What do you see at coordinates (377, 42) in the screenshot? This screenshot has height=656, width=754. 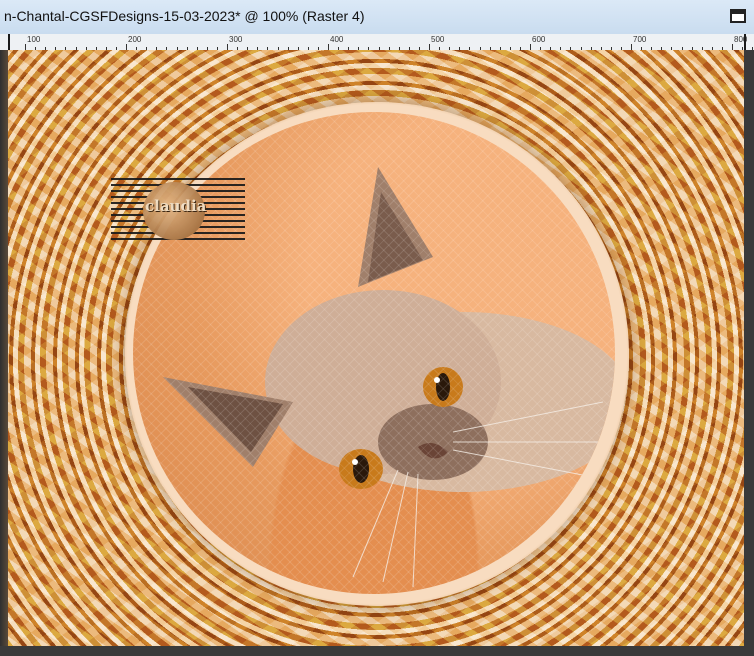 I see `horizontal-ruler: 100 200 300 400 500 600 700 800` at bounding box center [377, 42].